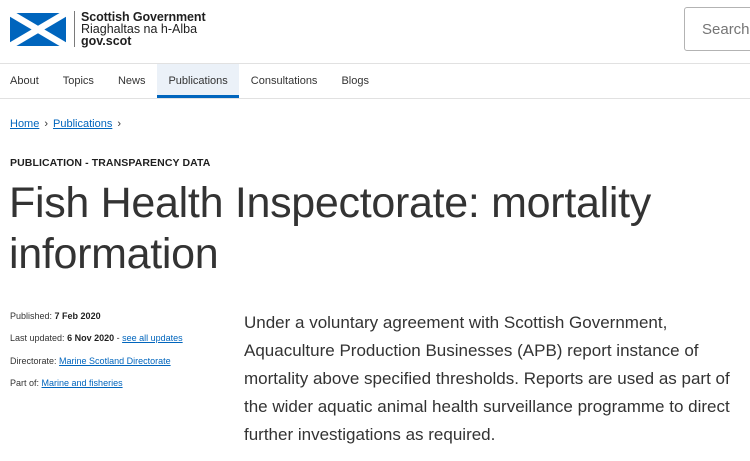 This screenshot has height=461, width=750. Describe the element at coordinates (24, 124) in the screenshot. I see `breadcrumb-link-home: Home` at that location.